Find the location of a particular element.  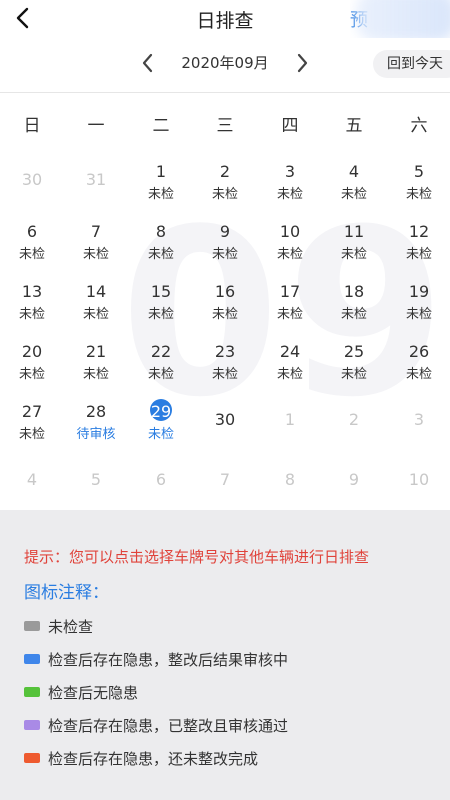

calendar-day: 10 未检 is located at coordinates (290, 240).